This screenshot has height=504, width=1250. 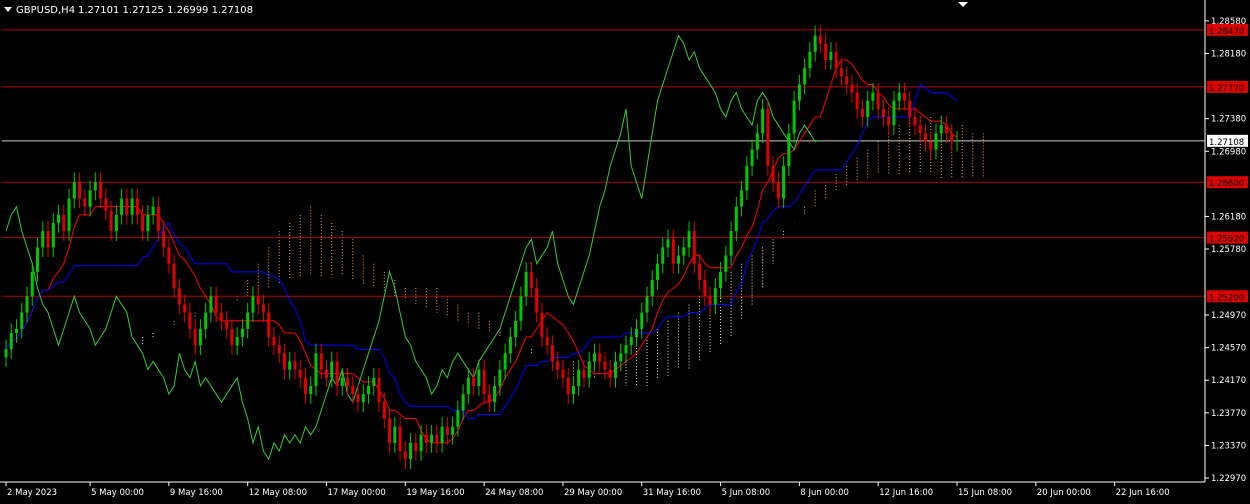 What do you see at coordinates (672, 493) in the screenshot?
I see `time-tick-label: 31 May 16:00` at bounding box center [672, 493].